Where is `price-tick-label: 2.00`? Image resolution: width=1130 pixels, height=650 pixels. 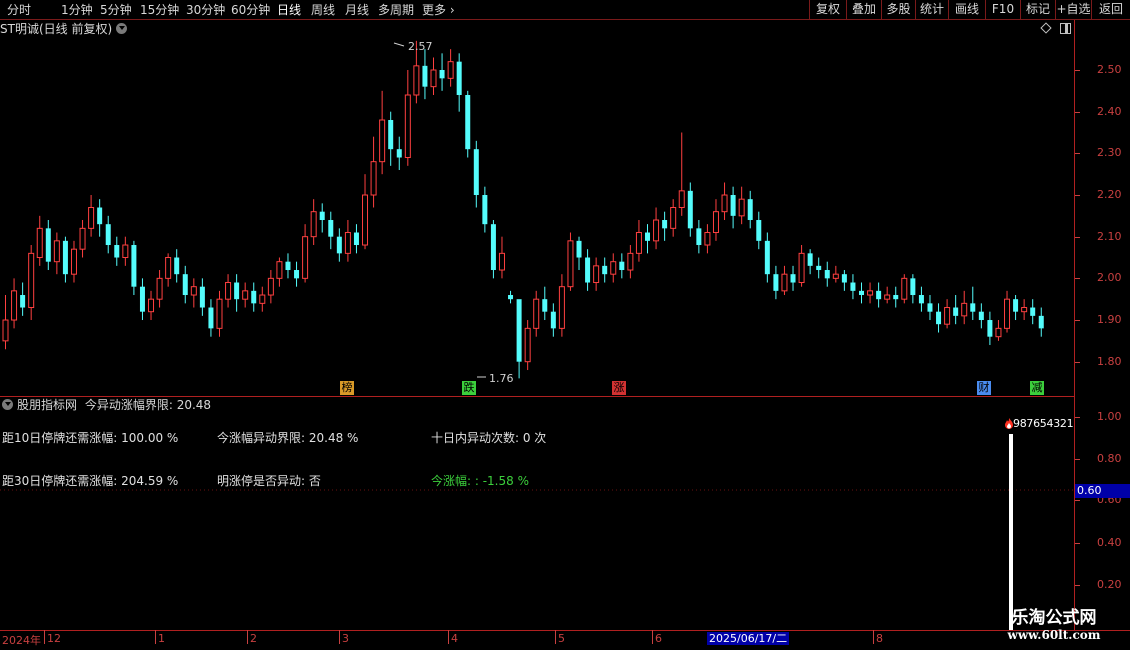 price-tick-label: 2.00 is located at coordinates (1109, 277).